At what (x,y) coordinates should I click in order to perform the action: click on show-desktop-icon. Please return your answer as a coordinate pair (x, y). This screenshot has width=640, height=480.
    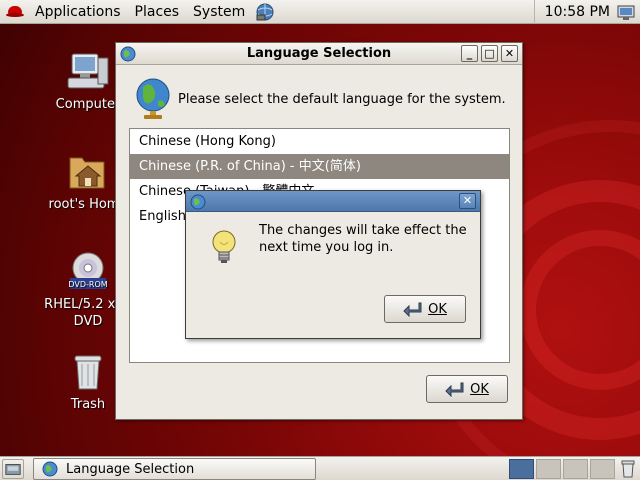
    Looking at the image, I should click on (13, 469).